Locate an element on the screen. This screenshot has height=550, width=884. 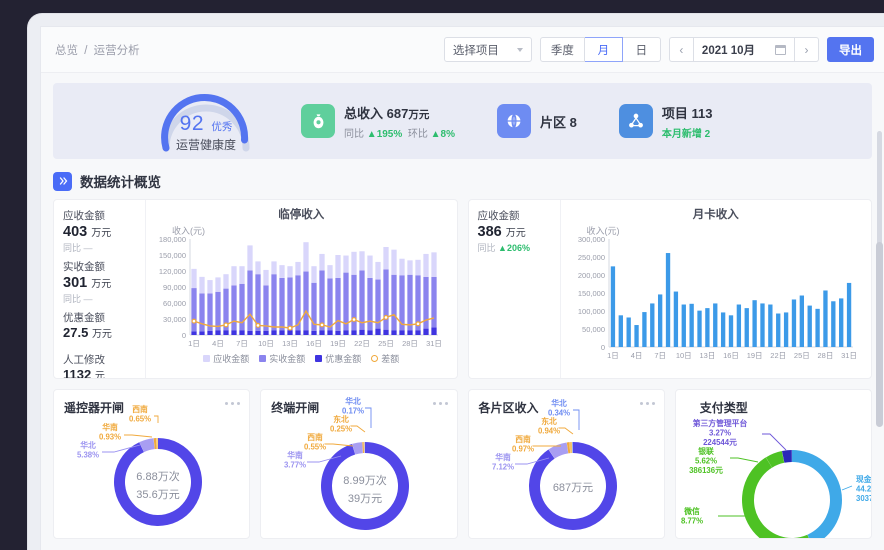
project-select-label: 选择项目 is located at coordinates (475, 50).